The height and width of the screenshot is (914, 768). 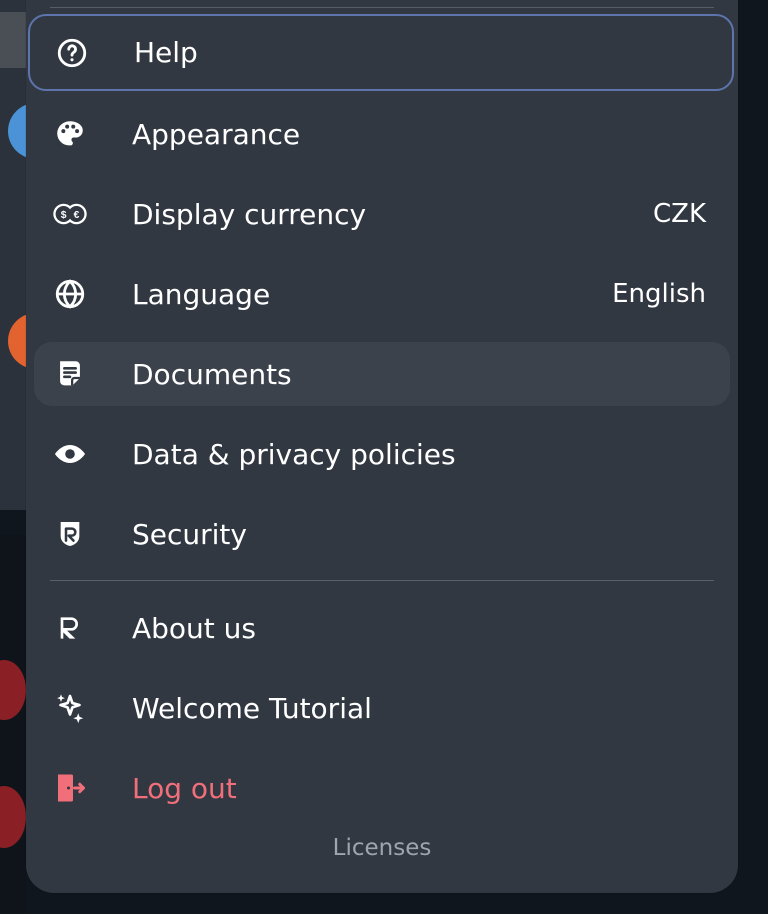 What do you see at coordinates (382, 628) in the screenshot?
I see `menu-item-about-us: About us` at bounding box center [382, 628].